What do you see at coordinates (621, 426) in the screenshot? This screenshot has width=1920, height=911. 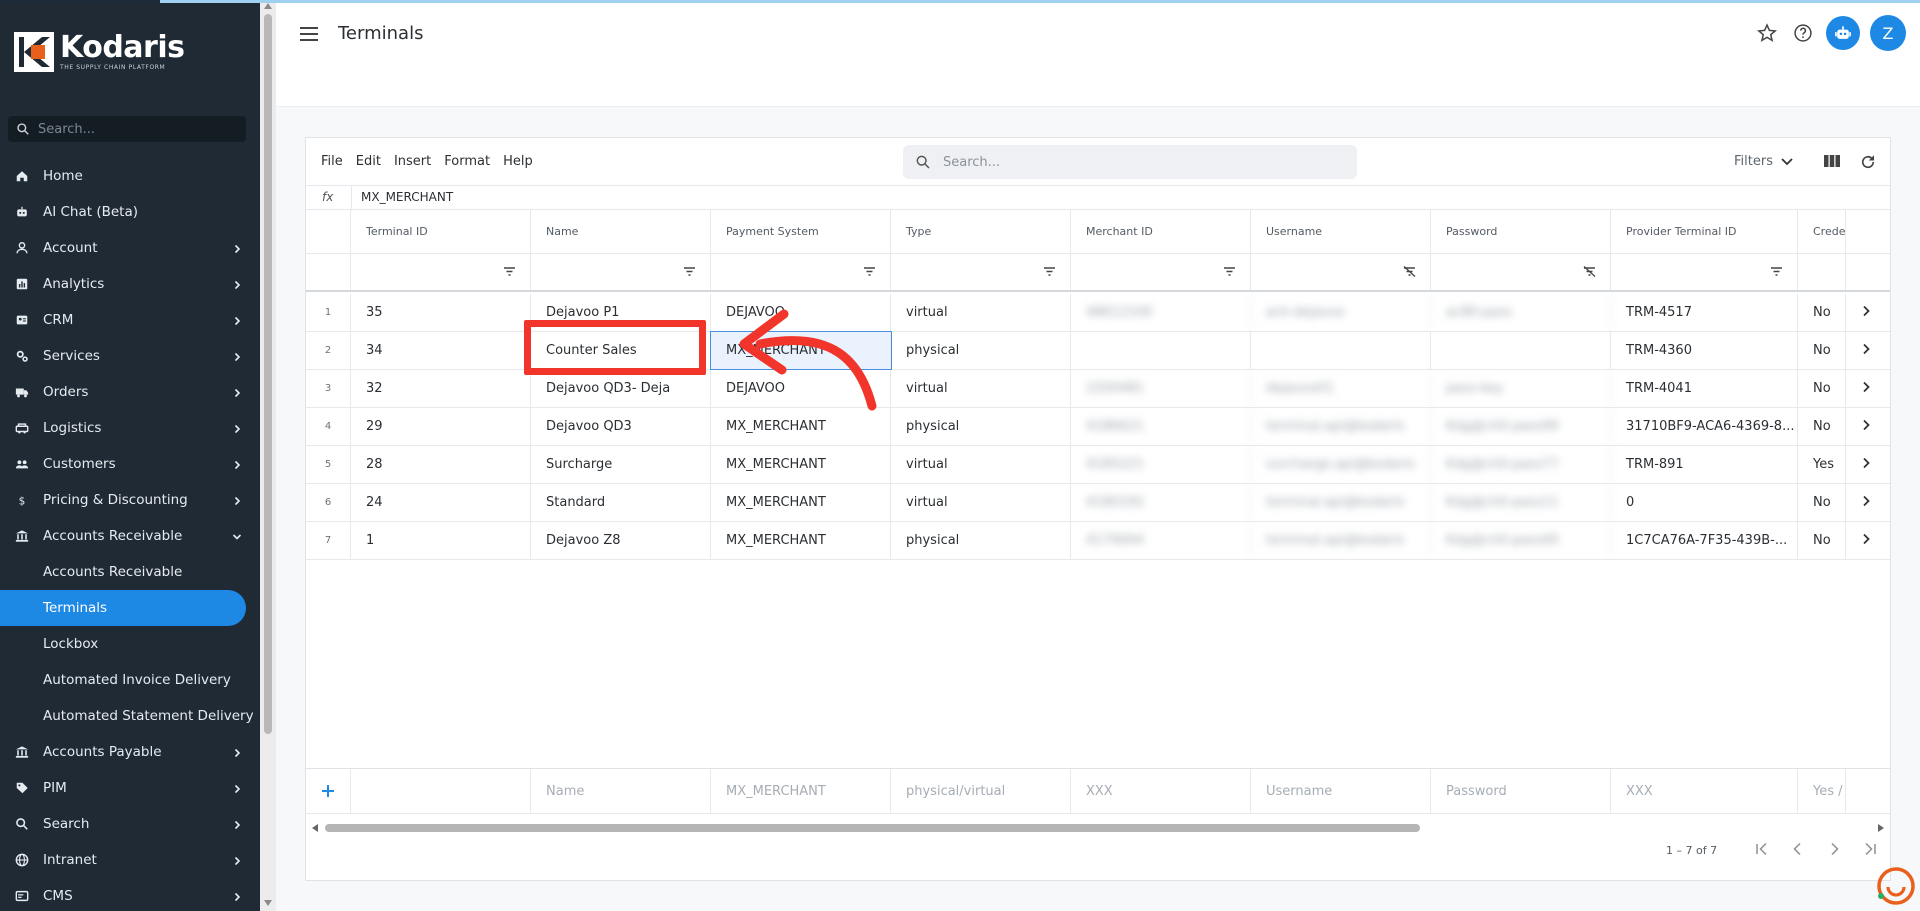 I see `cell-name: Dejavoo QD3` at bounding box center [621, 426].